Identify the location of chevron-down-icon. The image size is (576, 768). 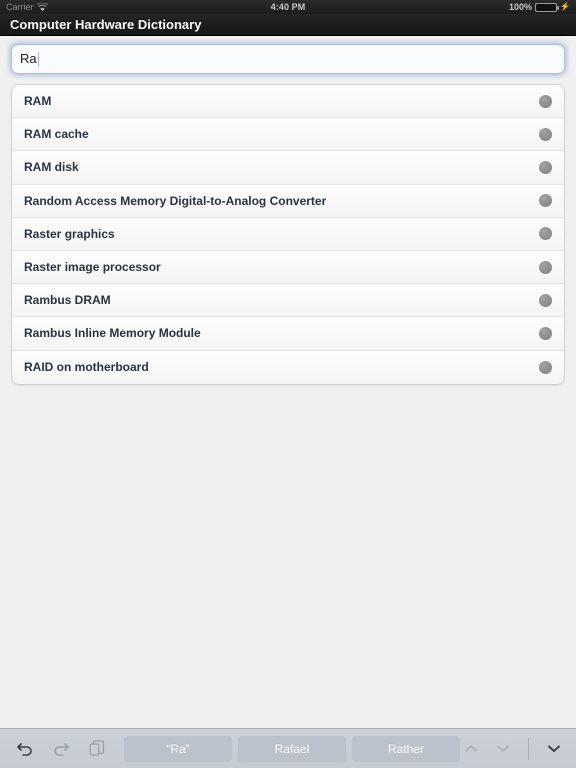
(503, 749).